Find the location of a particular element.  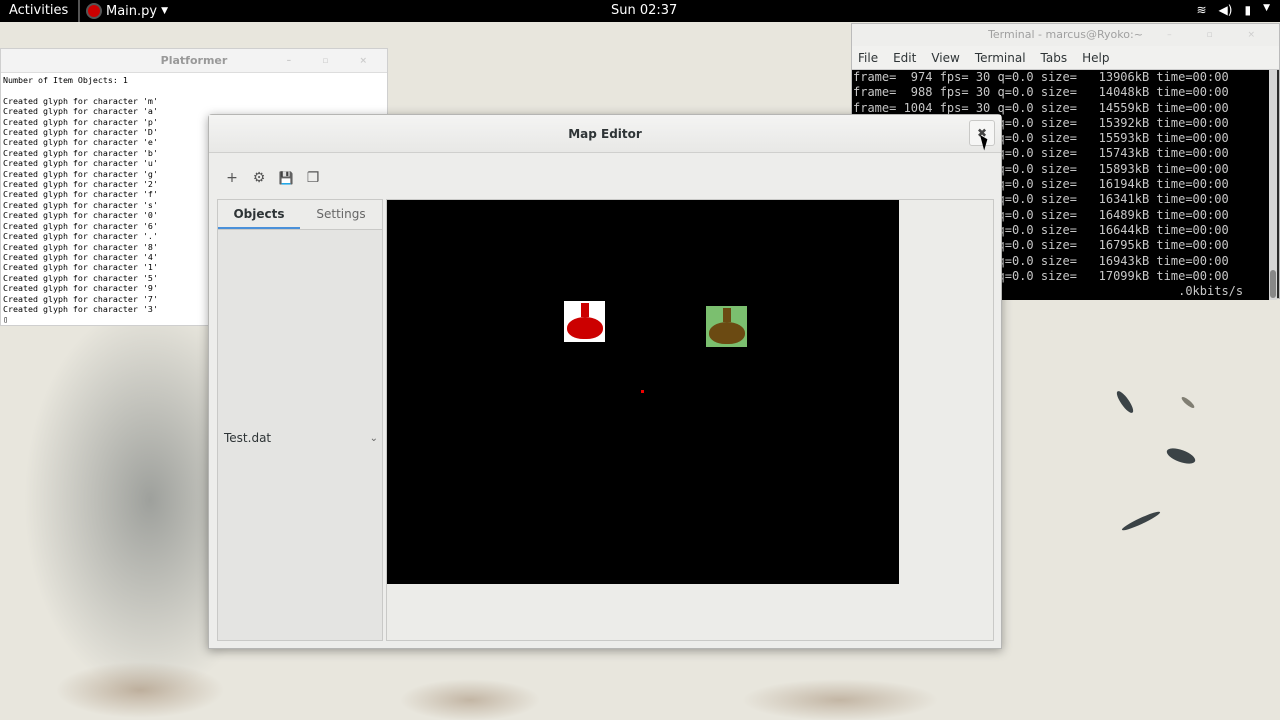

brown-potion-icon is located at coordinates (726, 333).